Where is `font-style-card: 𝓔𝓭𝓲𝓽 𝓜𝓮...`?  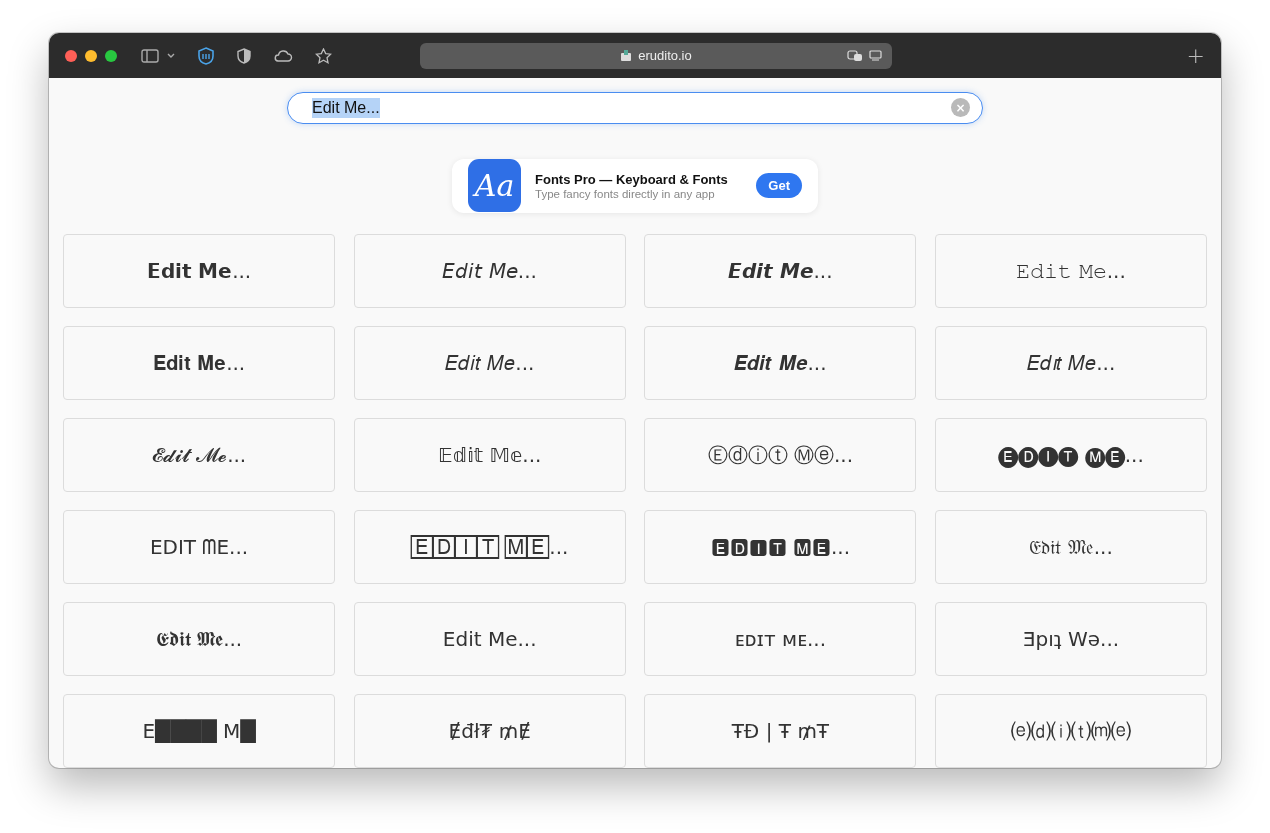 font-style-card: 𝓔𝓭𝓲𝓽 𝓜𝓮... is located at coordinates (199, 455).